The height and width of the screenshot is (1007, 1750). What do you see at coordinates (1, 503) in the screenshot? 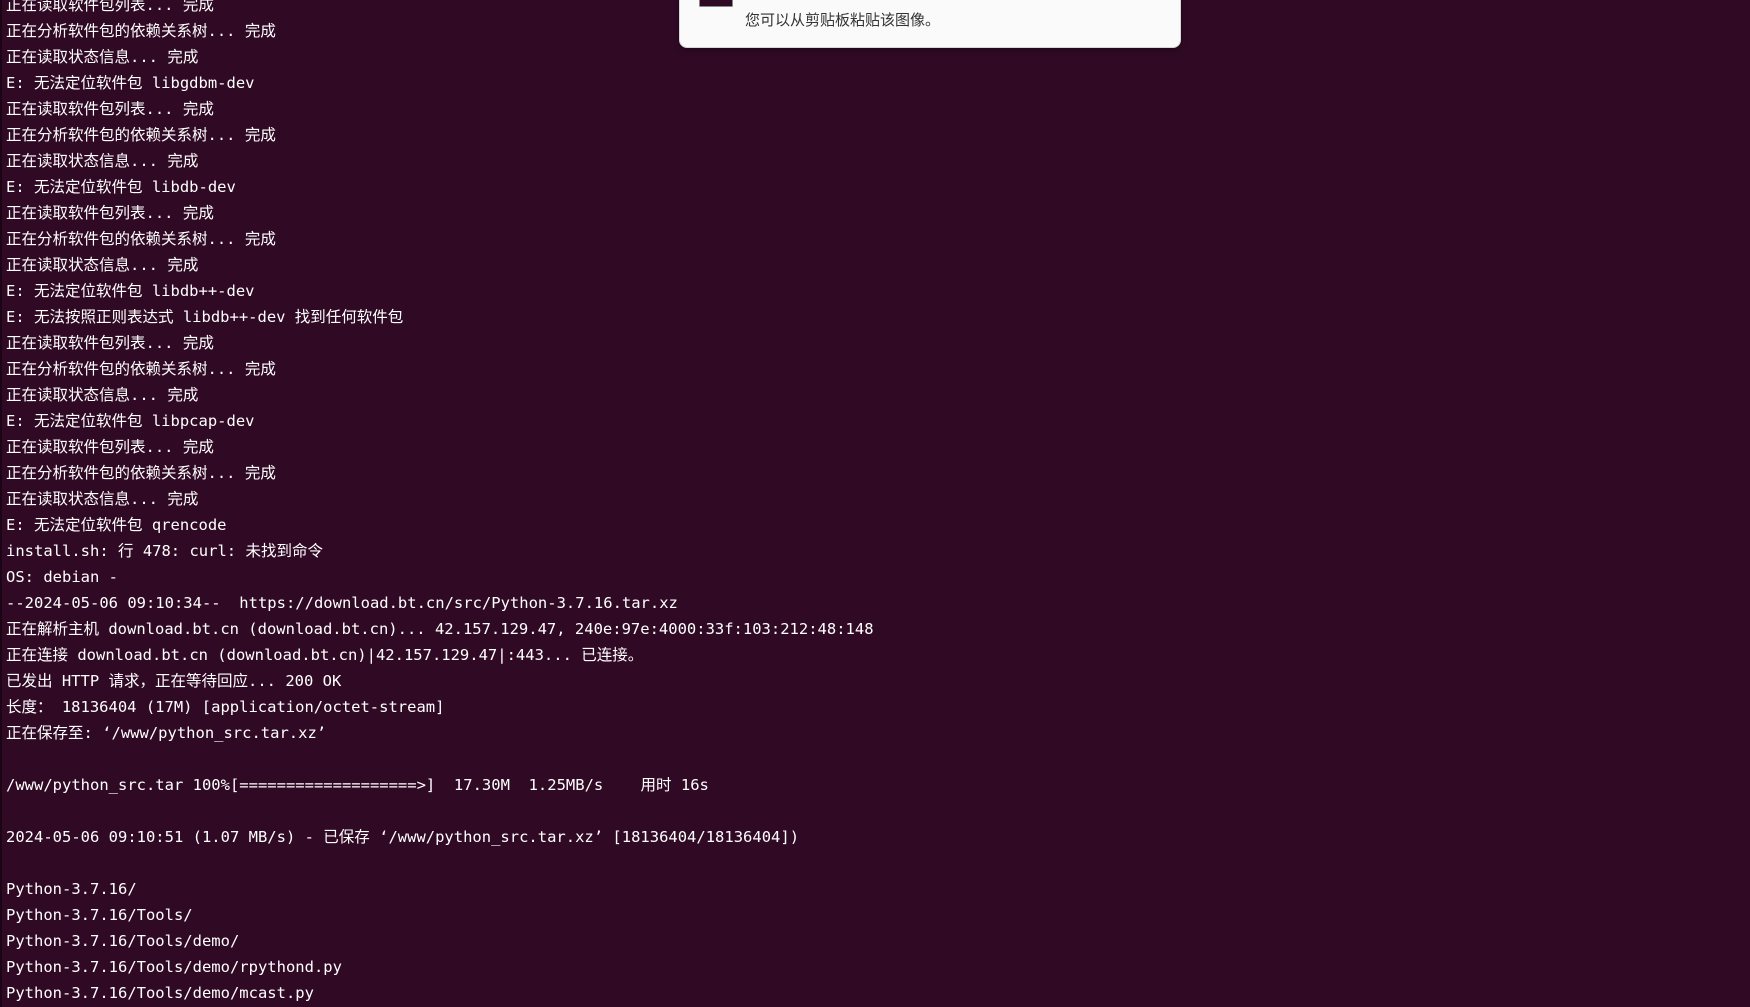
I see `window-border` at bounding box center [1, 503].